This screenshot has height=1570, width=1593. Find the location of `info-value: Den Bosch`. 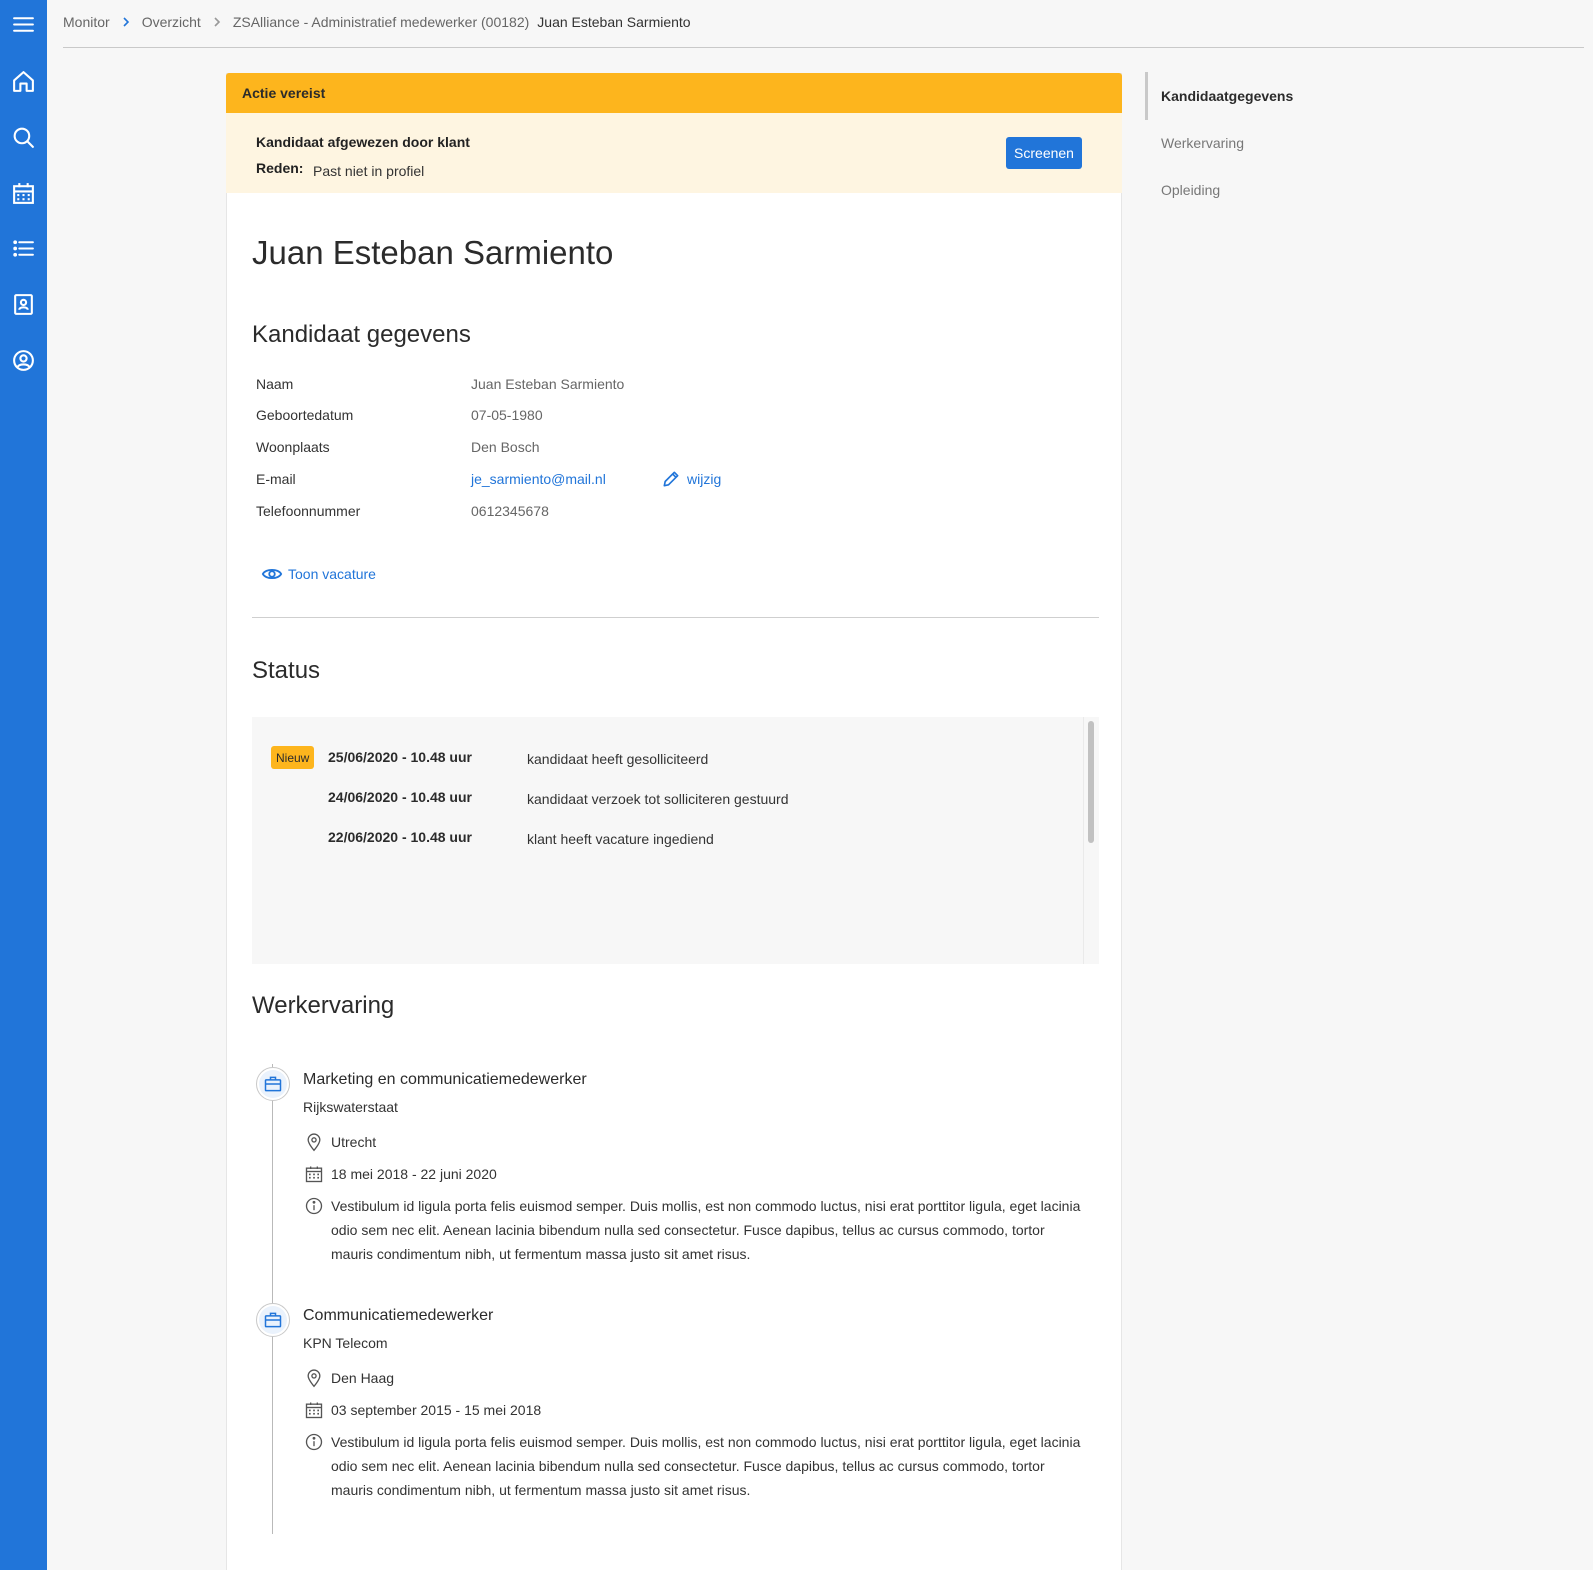

info-value: Den Bosch is located at coordinates (505, 447).